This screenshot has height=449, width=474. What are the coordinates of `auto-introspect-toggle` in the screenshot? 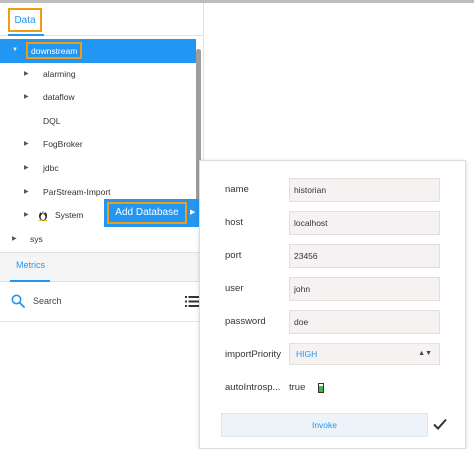 It's located at (321, 388).